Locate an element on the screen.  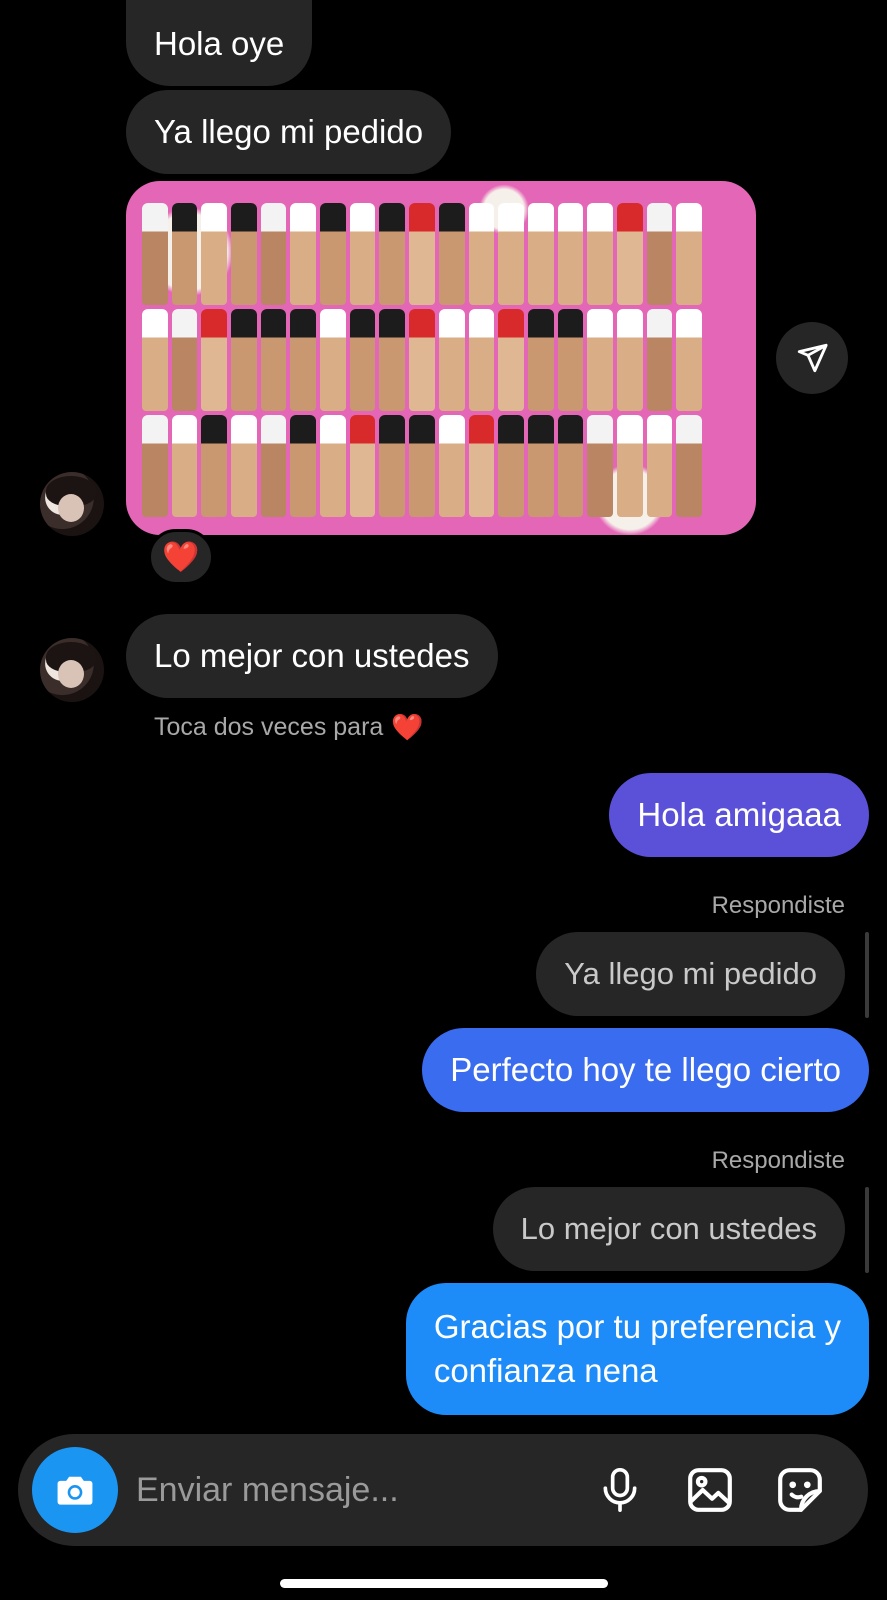
message-text: Hola oye is located at coordinates (219, 43).